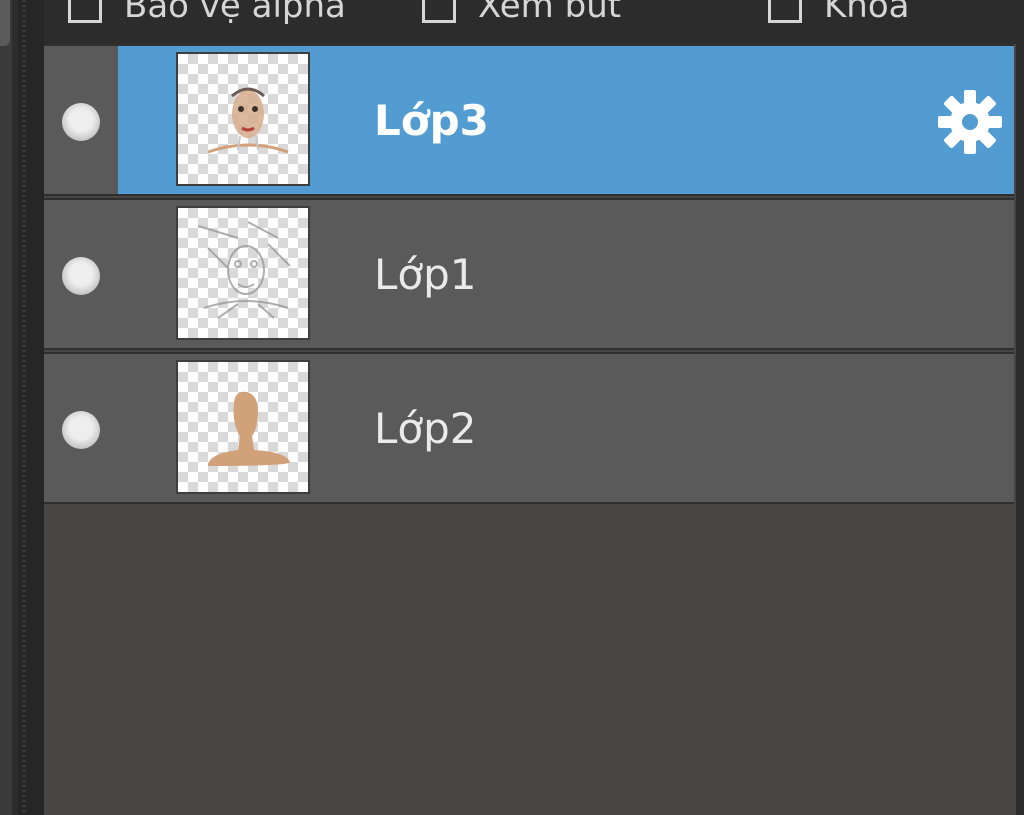 This screenshot has width=1024, height=815. I want to click on view-checkbox, so click(439, 11).